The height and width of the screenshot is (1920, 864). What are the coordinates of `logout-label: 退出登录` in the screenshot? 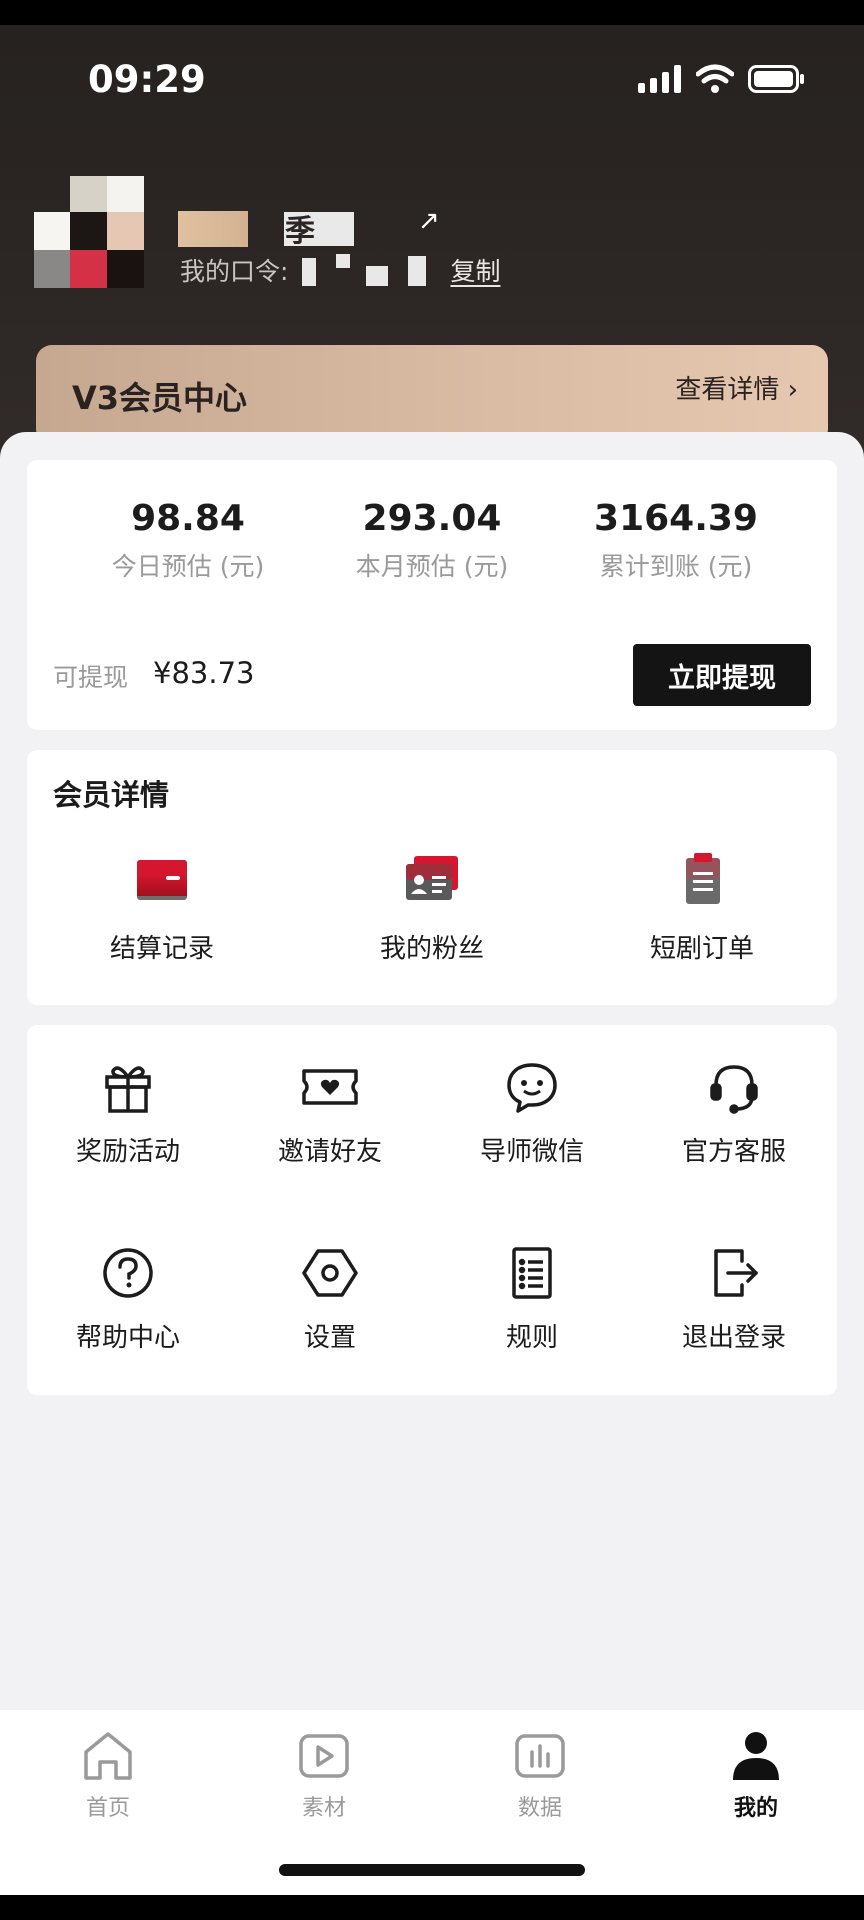 It's located at (733, 1338).